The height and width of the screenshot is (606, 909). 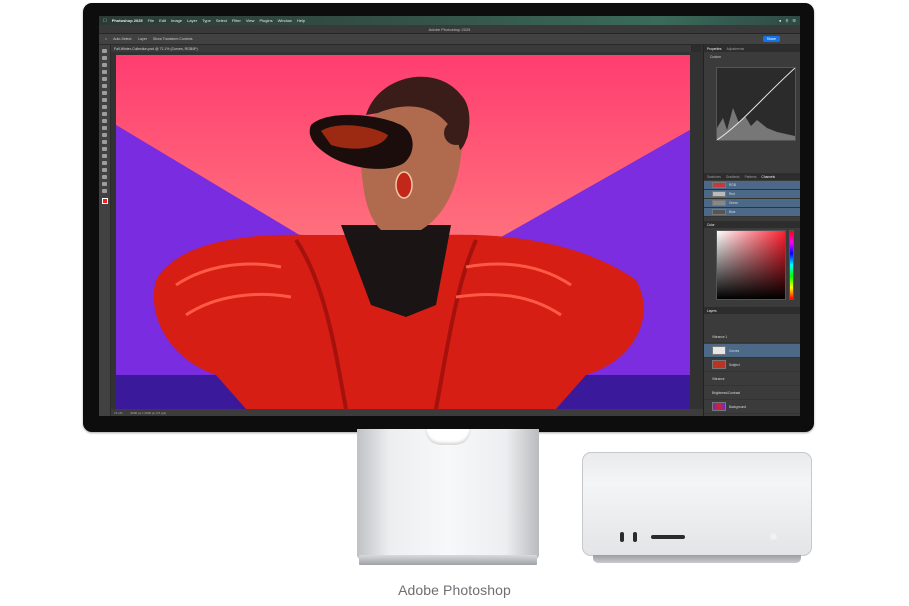 I want to click on curves-plot, so click(x=756, y=104).